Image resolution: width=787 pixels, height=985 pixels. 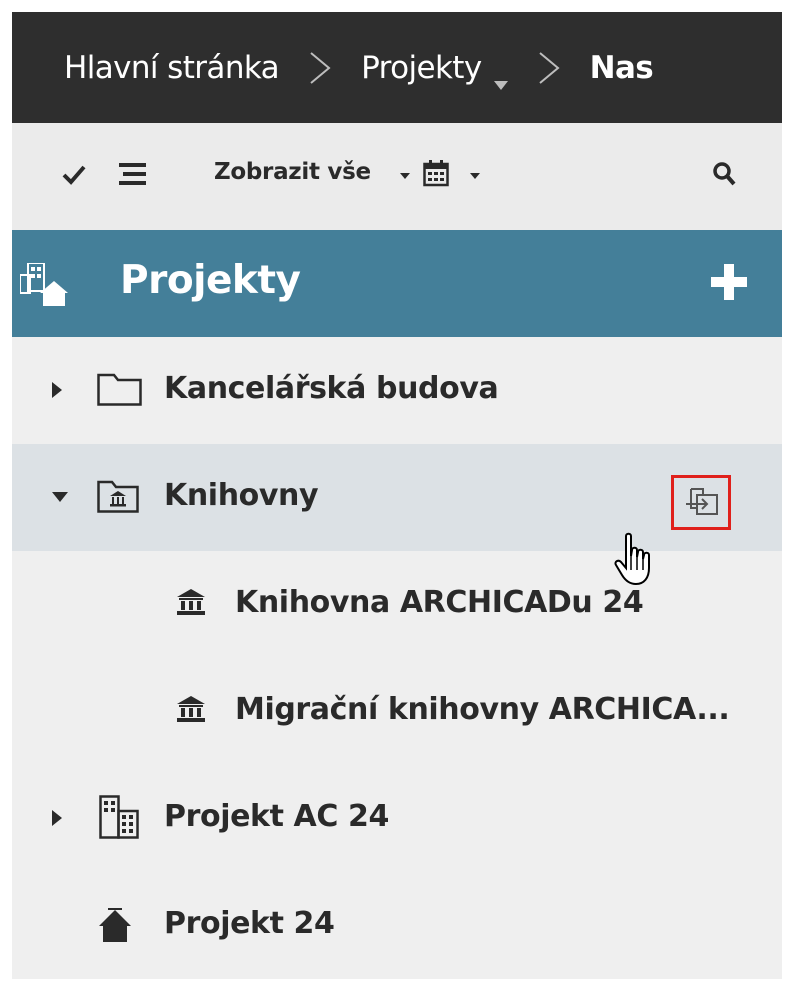 I want to click on tree-item-label: Projekt AC 24, so click(x=276, y=816).